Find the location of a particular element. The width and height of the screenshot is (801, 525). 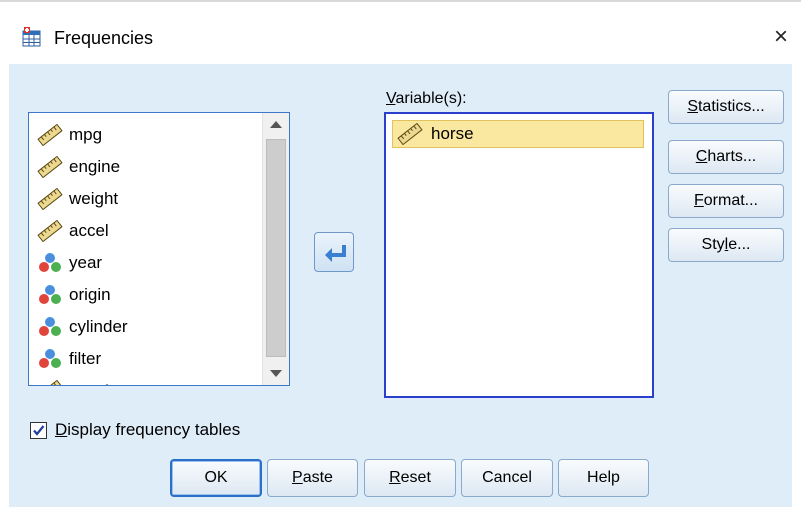

list-item-weight: weight is located at coordinates (146, 199).